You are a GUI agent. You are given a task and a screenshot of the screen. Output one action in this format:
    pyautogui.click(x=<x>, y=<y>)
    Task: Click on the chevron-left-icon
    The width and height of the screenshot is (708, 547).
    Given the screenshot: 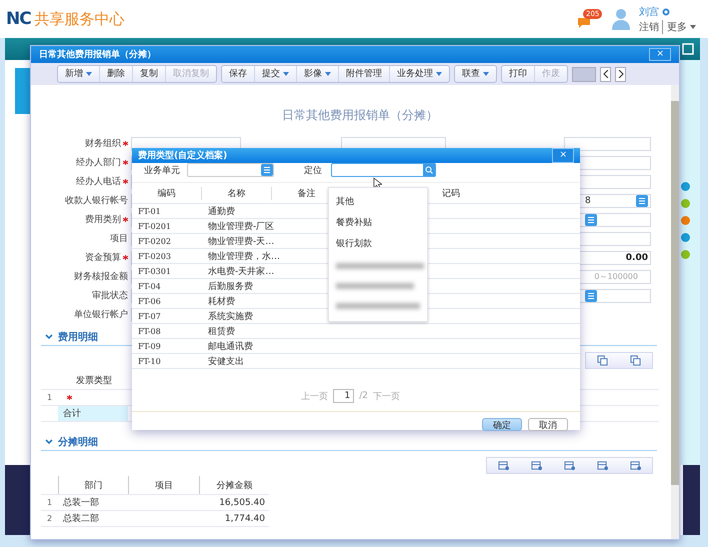 What is the action you would take?
    pyautogui.click(x=605, y=74)
    